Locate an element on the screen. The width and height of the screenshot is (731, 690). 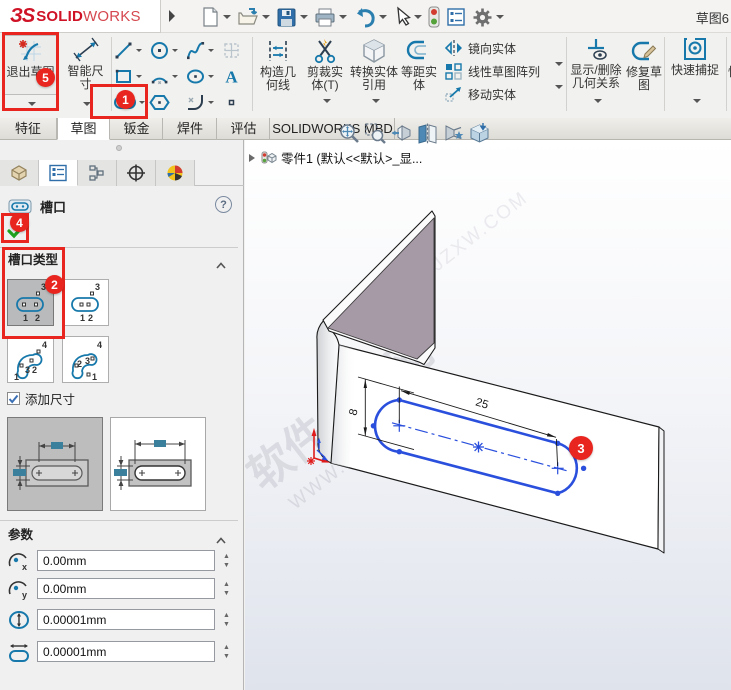
point-tool-button is located at coordinates (237, 102).